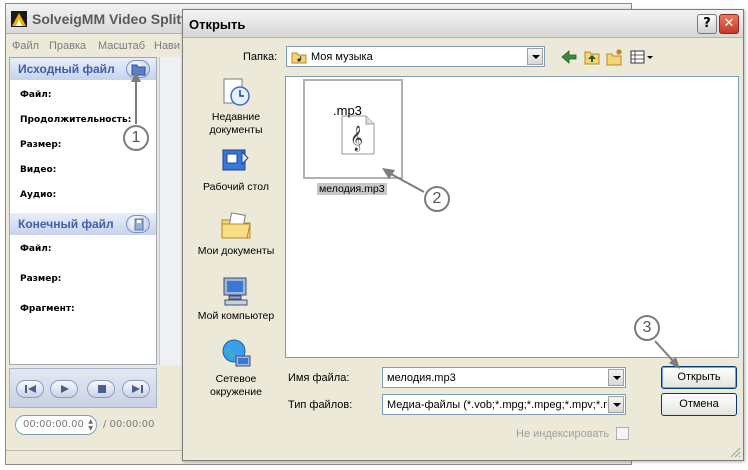  What do you see at coordinates (167, 46) in the screenshot?
I see `menu-navigation: Нави` at bounding box center [167, 46].